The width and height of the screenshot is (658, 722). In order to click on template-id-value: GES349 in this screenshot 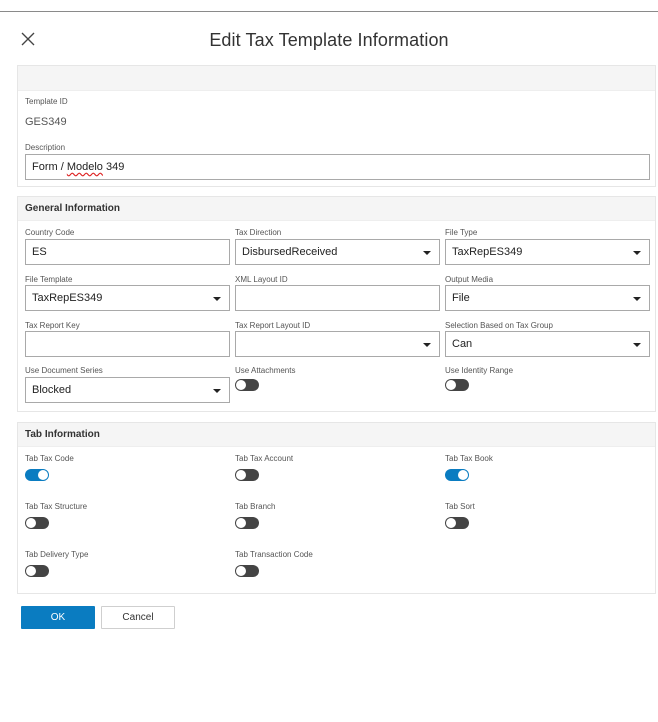, I will do `click(46, 122)`.